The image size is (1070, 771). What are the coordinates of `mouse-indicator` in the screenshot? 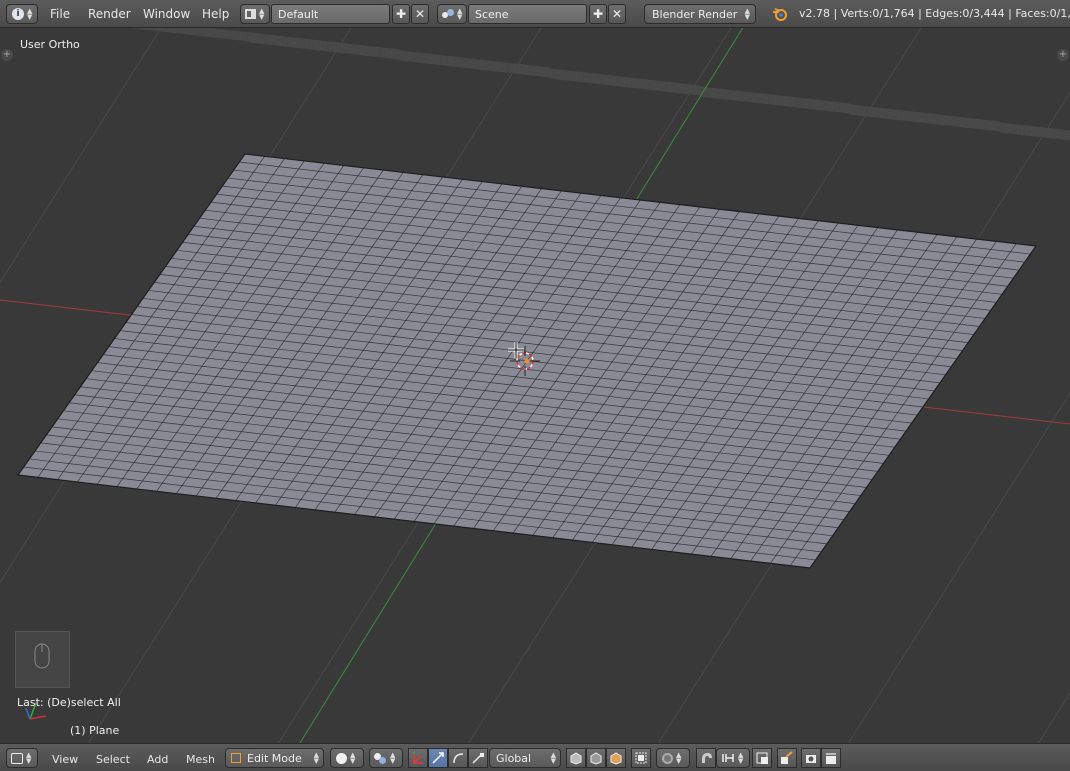 It's located at (42, 659).